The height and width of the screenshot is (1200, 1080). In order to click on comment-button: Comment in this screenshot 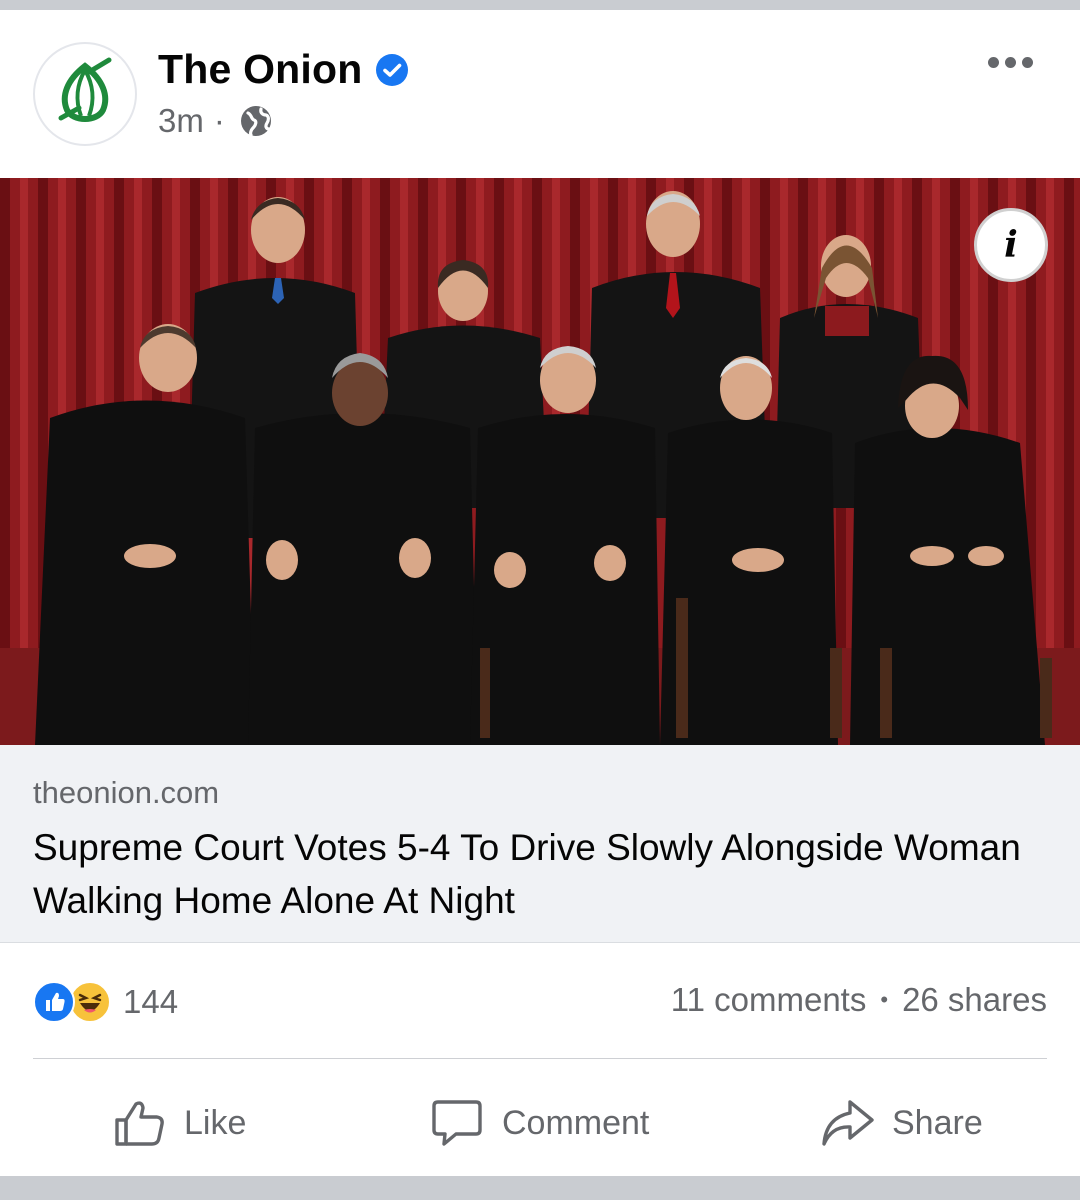, I will do `click(539, 1123)`.